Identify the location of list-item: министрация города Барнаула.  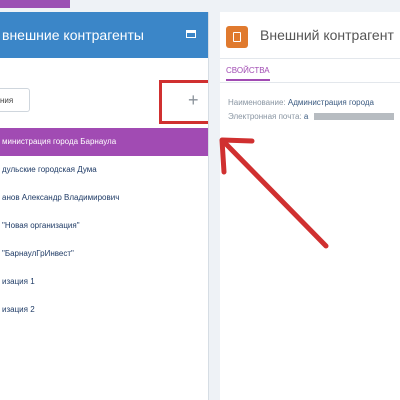
(104, 142).